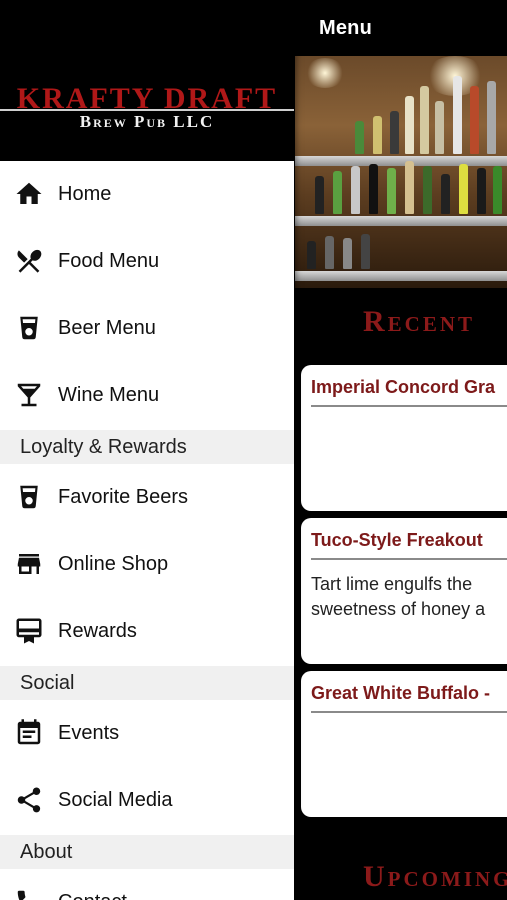  What do you see at coordinates (29, 564) in the screenshot?
I see `storefront-icon` at bounding box center [29, 564].